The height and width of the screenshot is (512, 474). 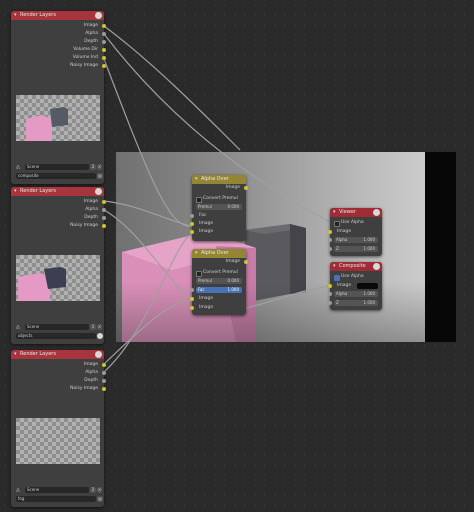 What do you see at coordinates (215, 179) in the screenshot?
I see `node-title: Alpha Over` at bounding box center [215, 179].